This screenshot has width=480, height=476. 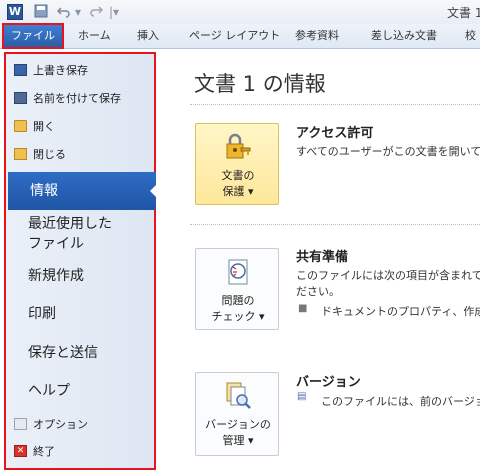 I want to click on menu-save-as-label: 名前を付けて保存, so click(x=77, y=98).